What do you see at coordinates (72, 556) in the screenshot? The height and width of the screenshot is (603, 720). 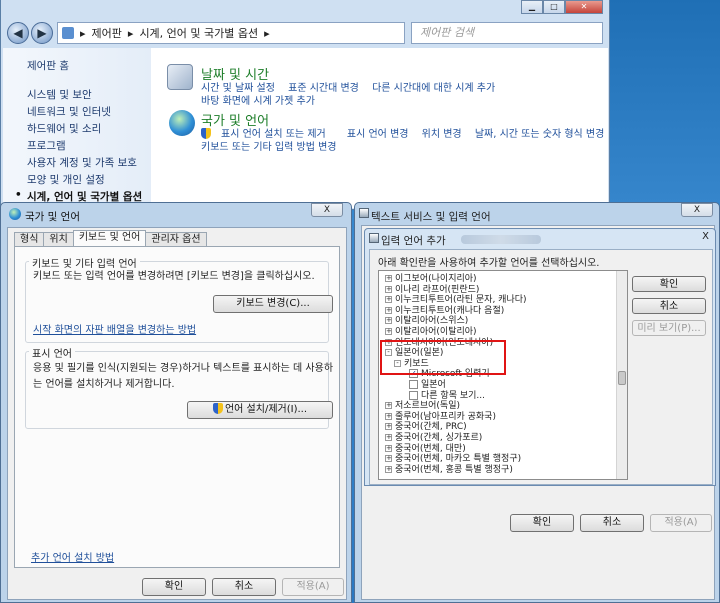 I see `install-more-languages-link: 추가 언어 설치 방법` at bounding box center [72, 556].